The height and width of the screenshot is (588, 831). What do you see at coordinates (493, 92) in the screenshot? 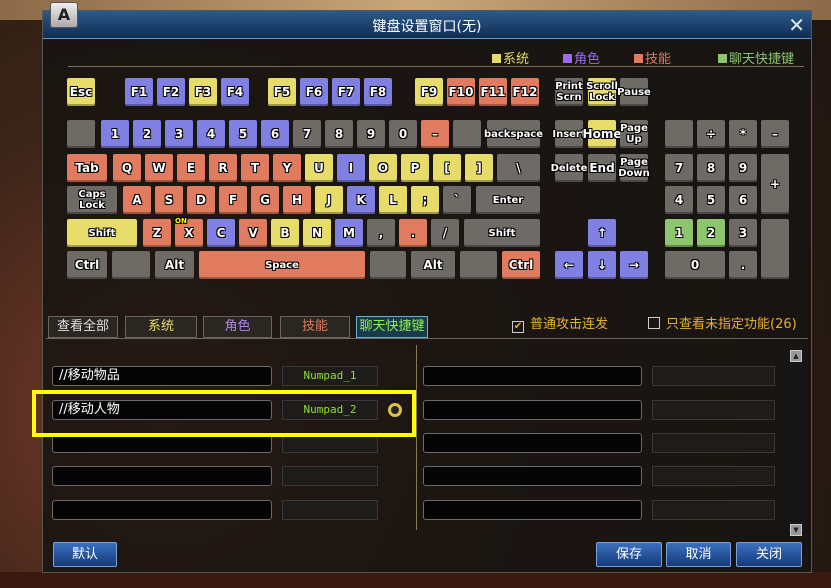
I see `key-f11: F11` at bounding box center [493, 92].